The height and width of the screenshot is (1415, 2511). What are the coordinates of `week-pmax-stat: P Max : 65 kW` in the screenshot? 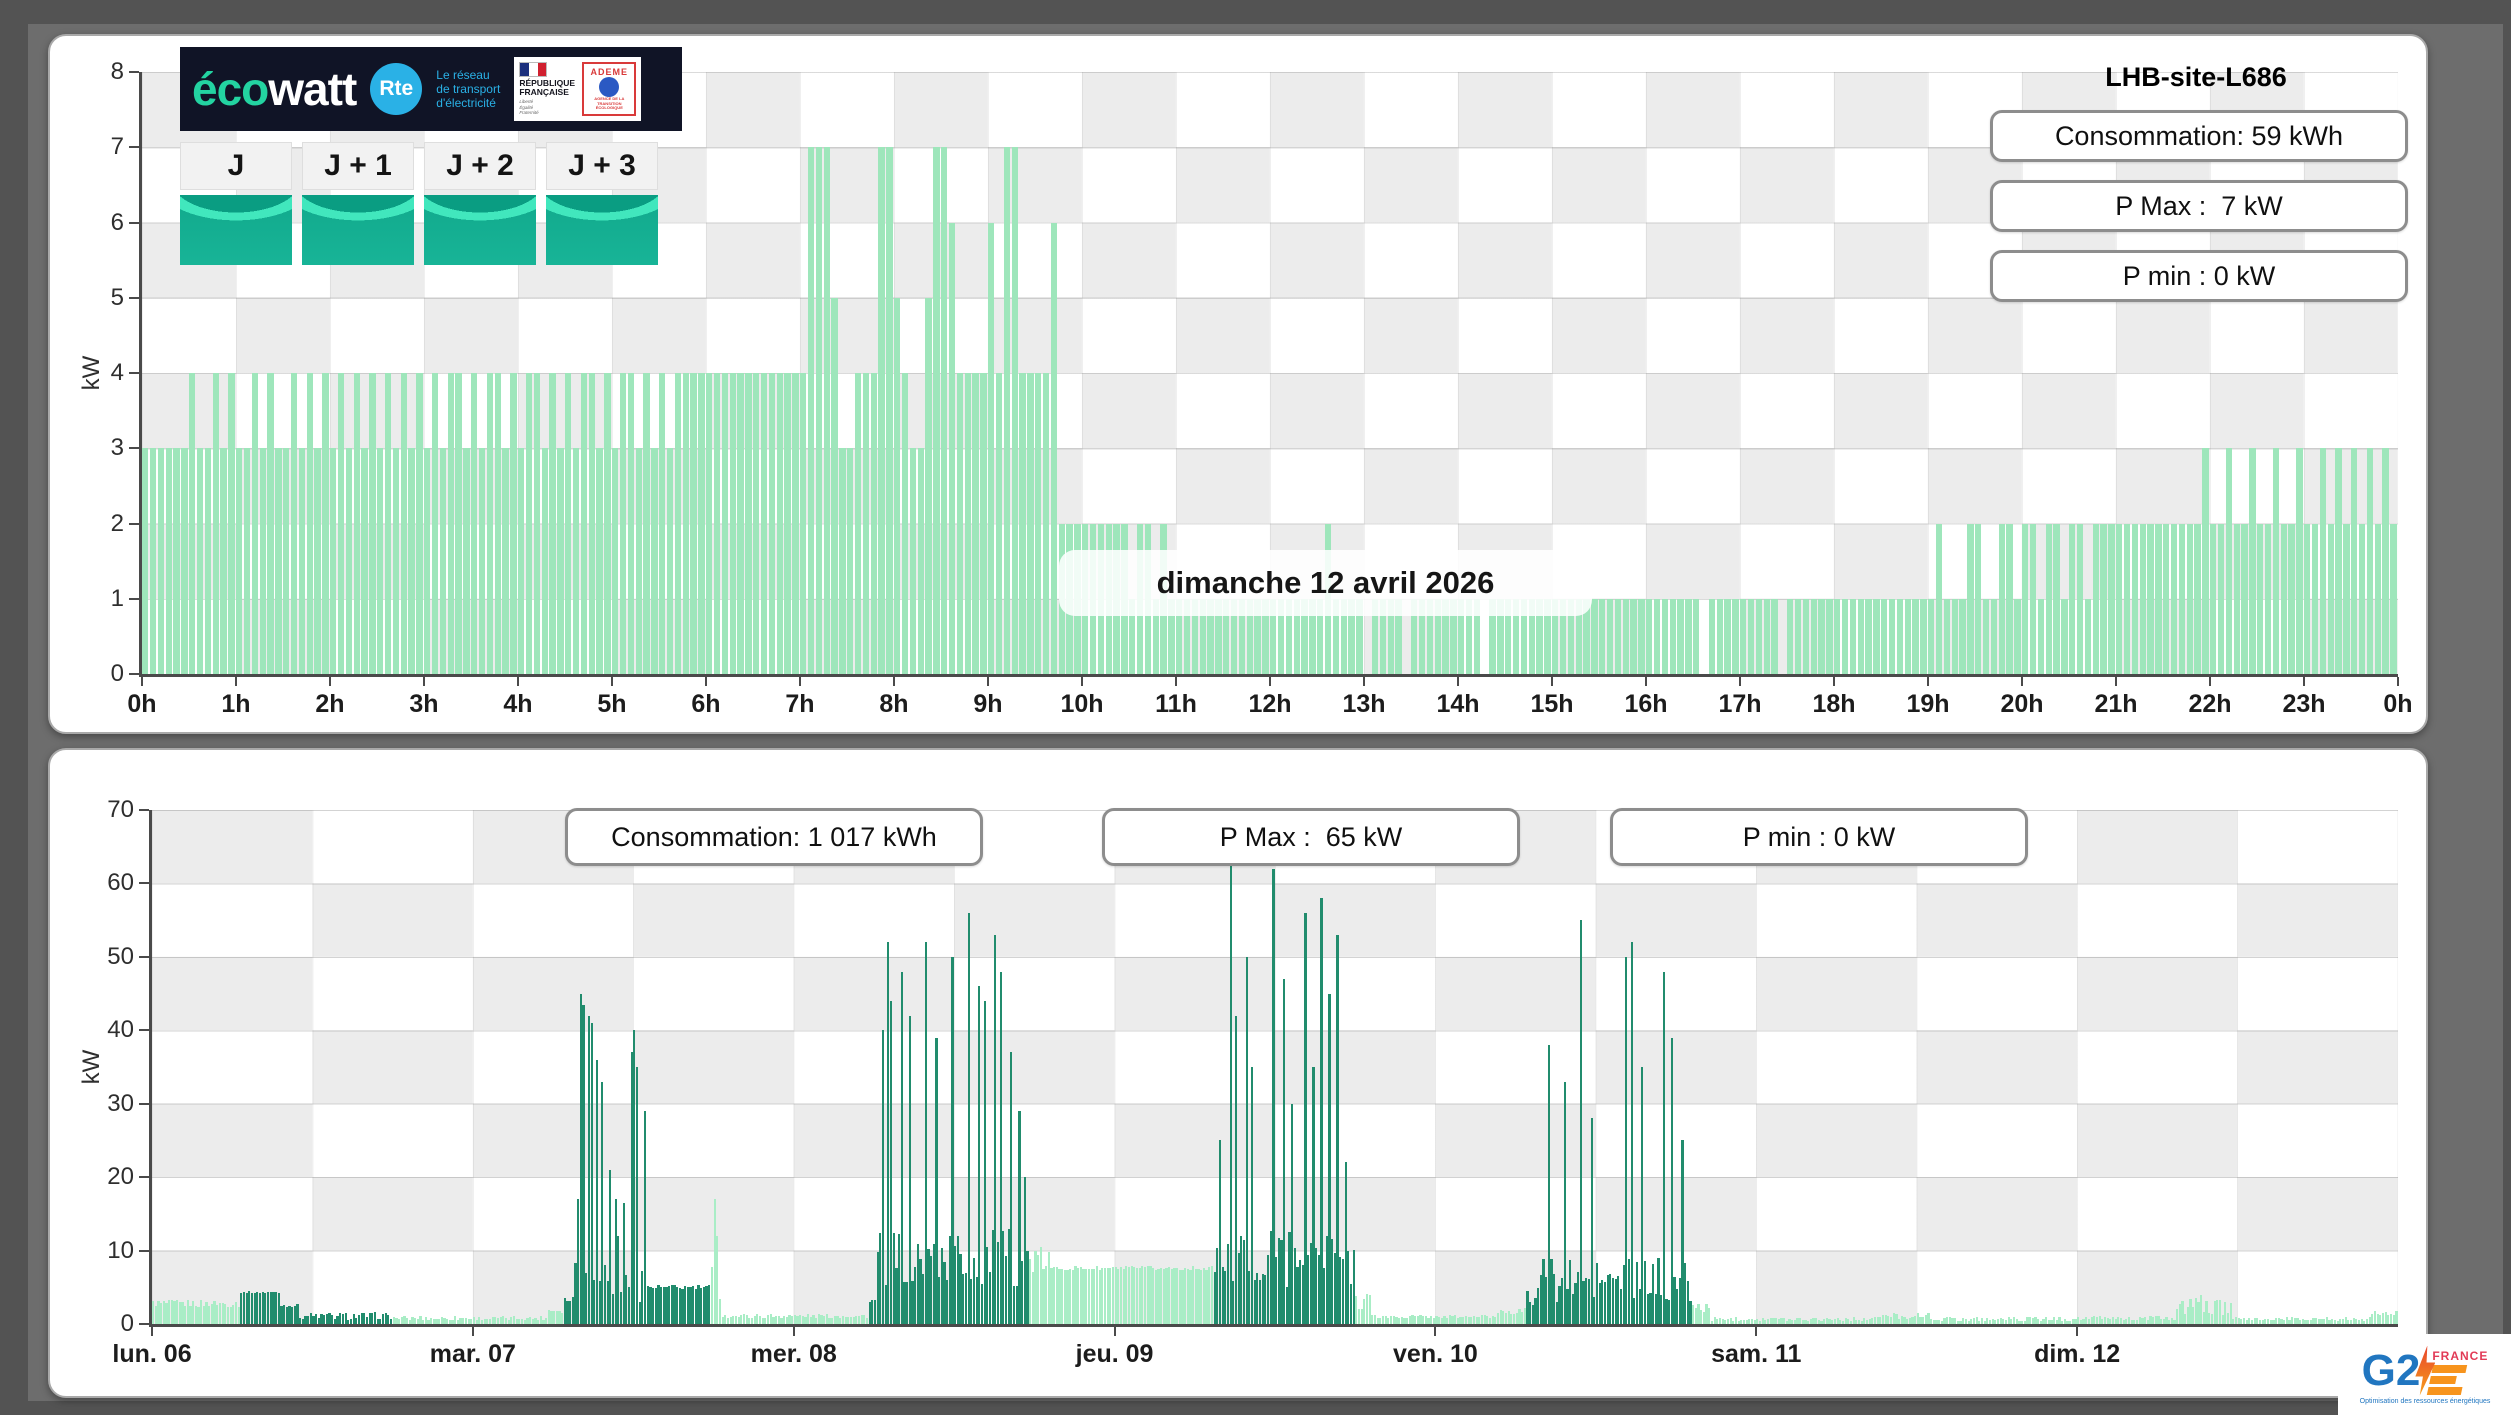 It's located at (1311, 837).